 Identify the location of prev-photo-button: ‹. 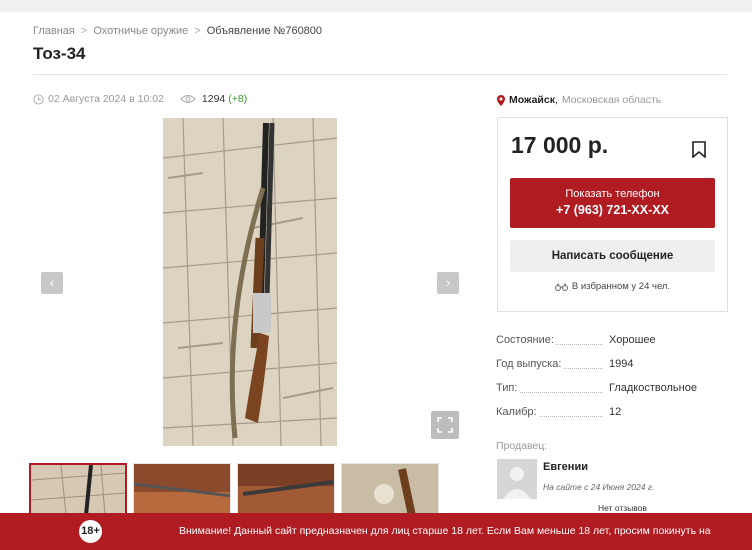
(52, 283).